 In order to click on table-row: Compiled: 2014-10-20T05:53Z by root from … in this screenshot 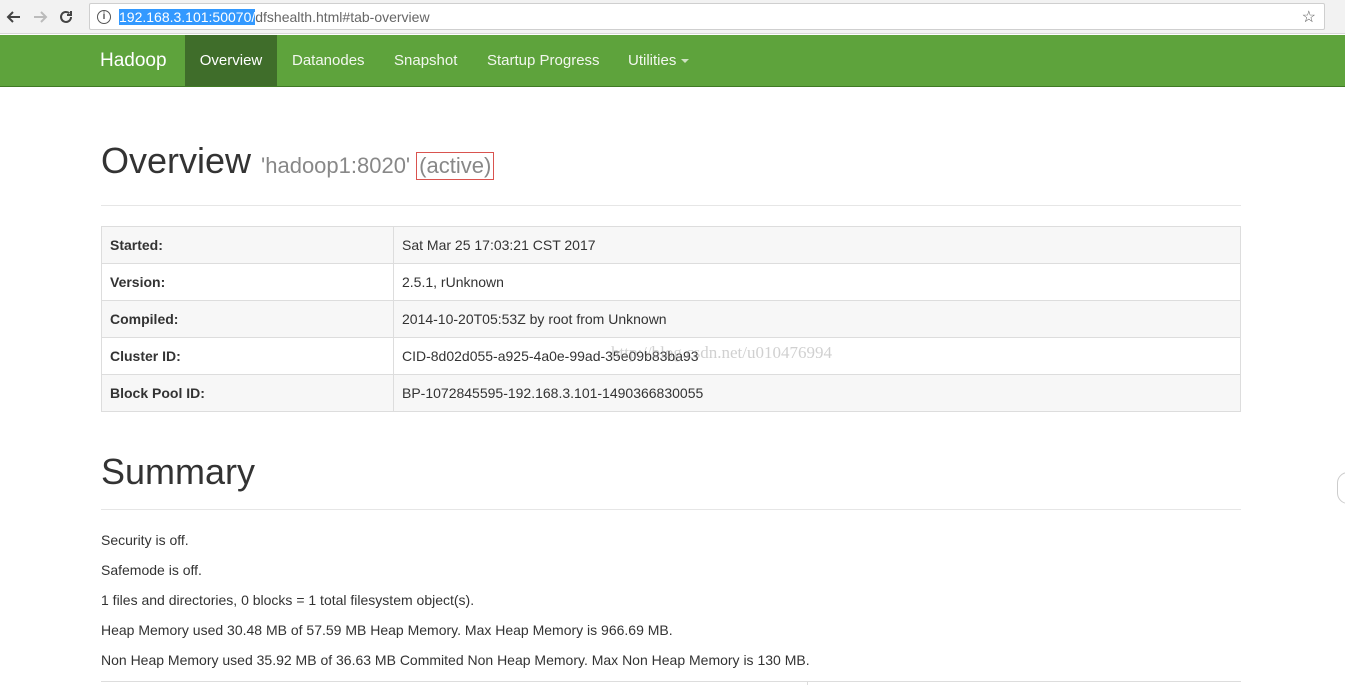, I will do `click(671, 319)`.